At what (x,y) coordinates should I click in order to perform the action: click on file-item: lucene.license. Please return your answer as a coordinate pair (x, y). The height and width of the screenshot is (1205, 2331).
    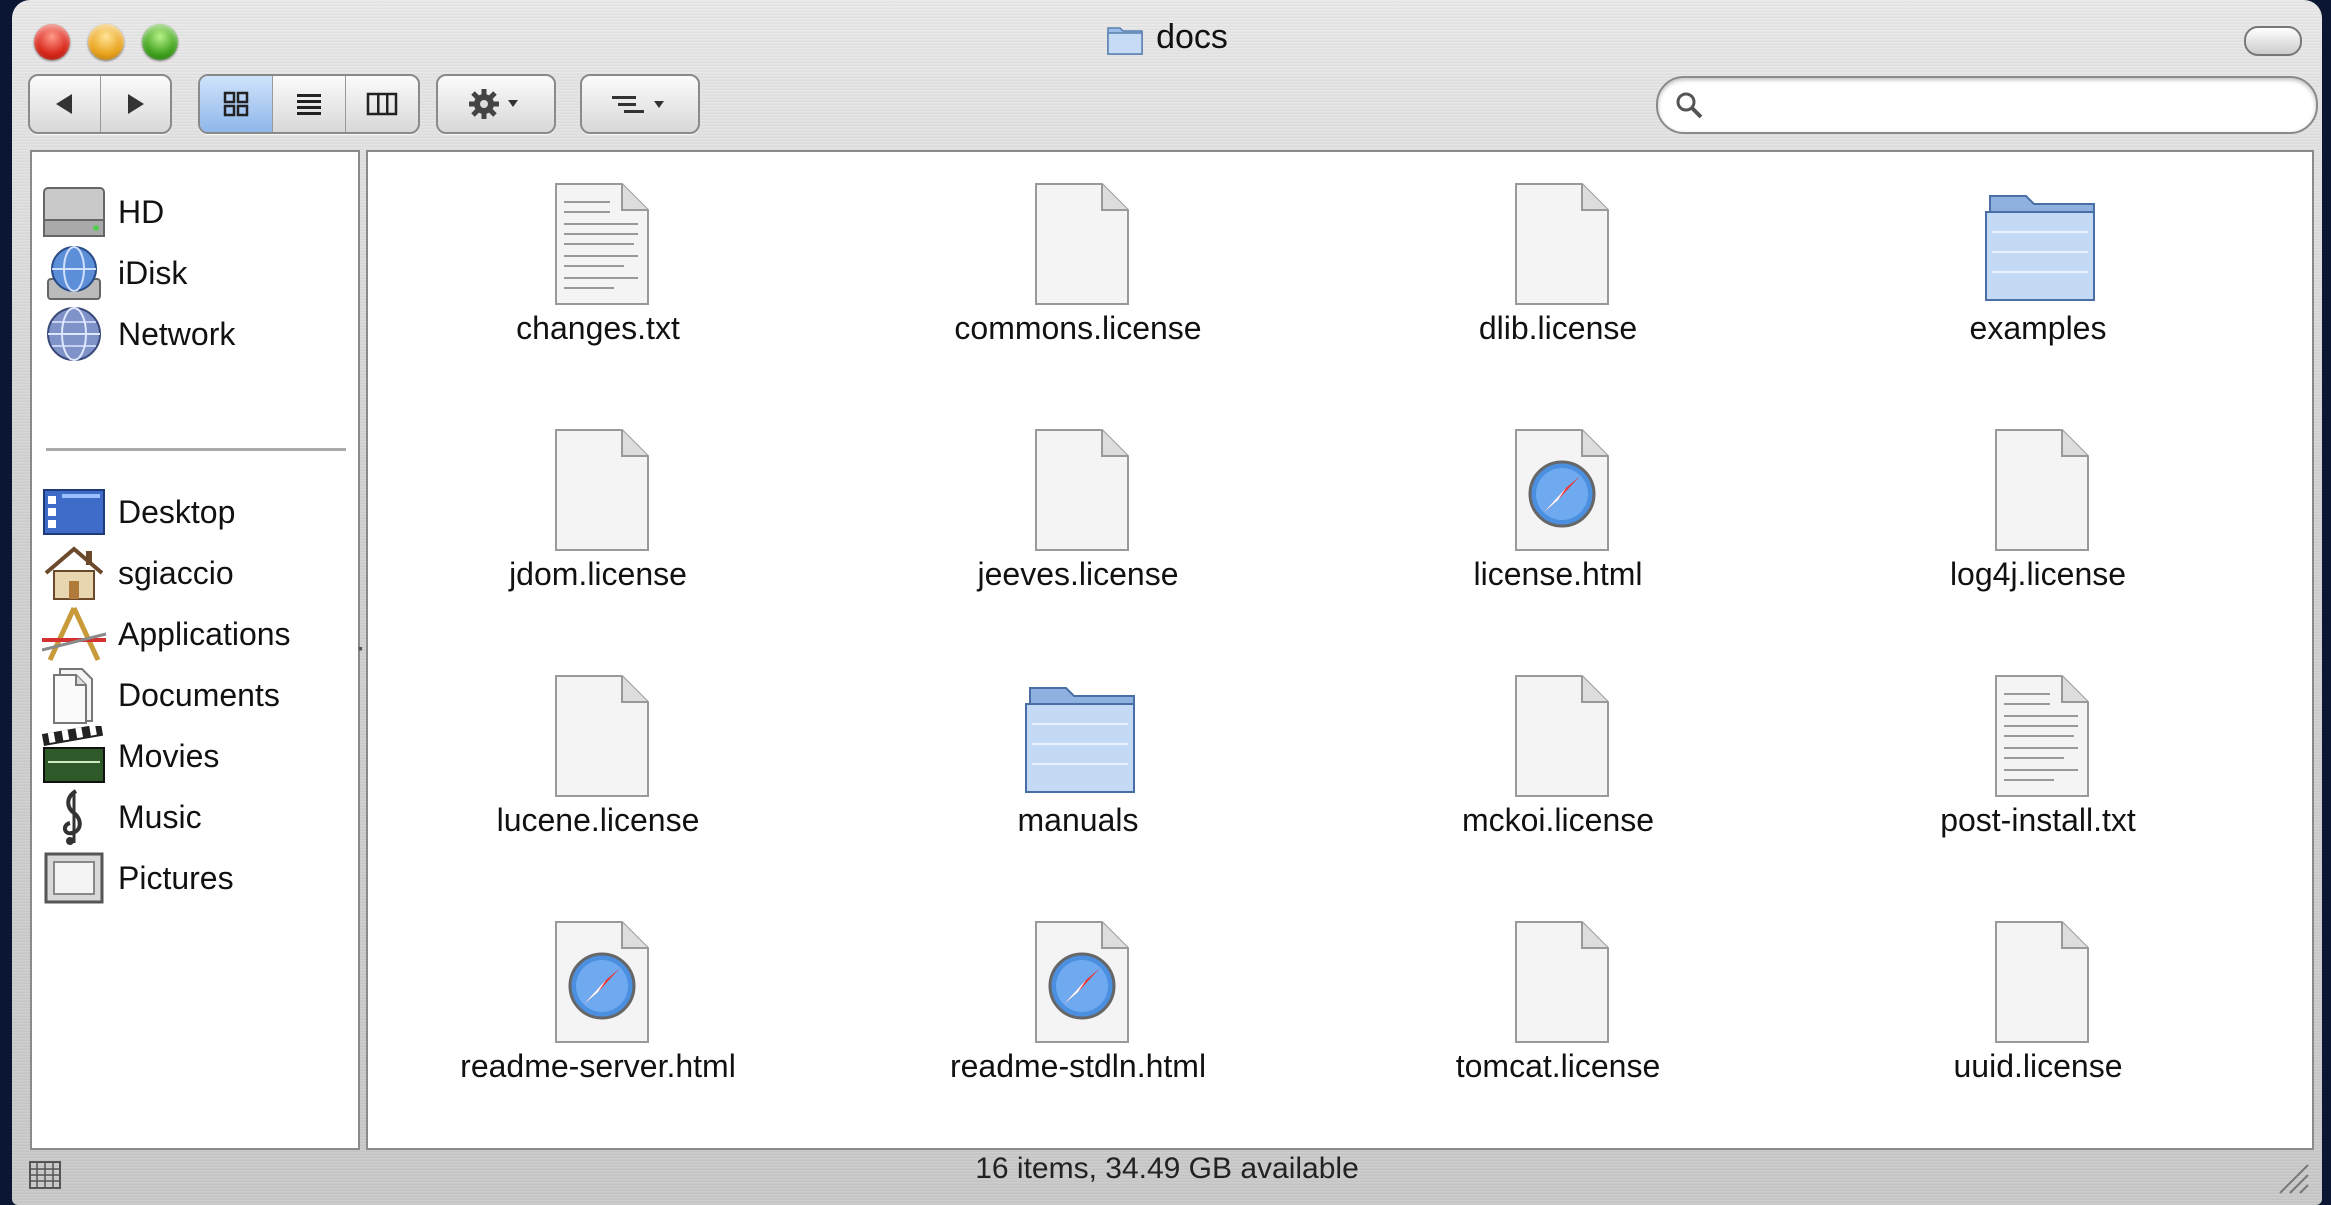
    Looking at the image, I should click on (598, 764).